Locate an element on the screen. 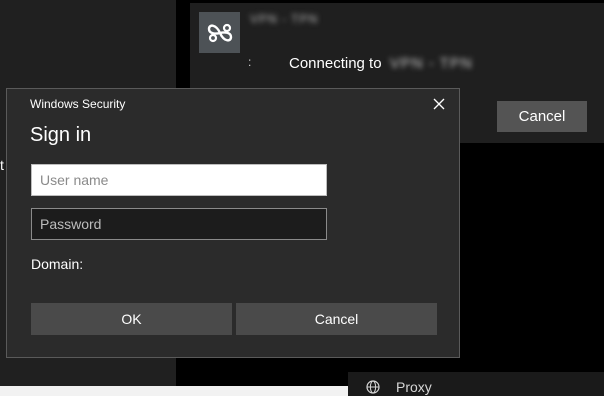 Image resolution: width=604 pixels, height=396 pixels. sign-in-heading: Sign in is located at coordinates (61, 135).